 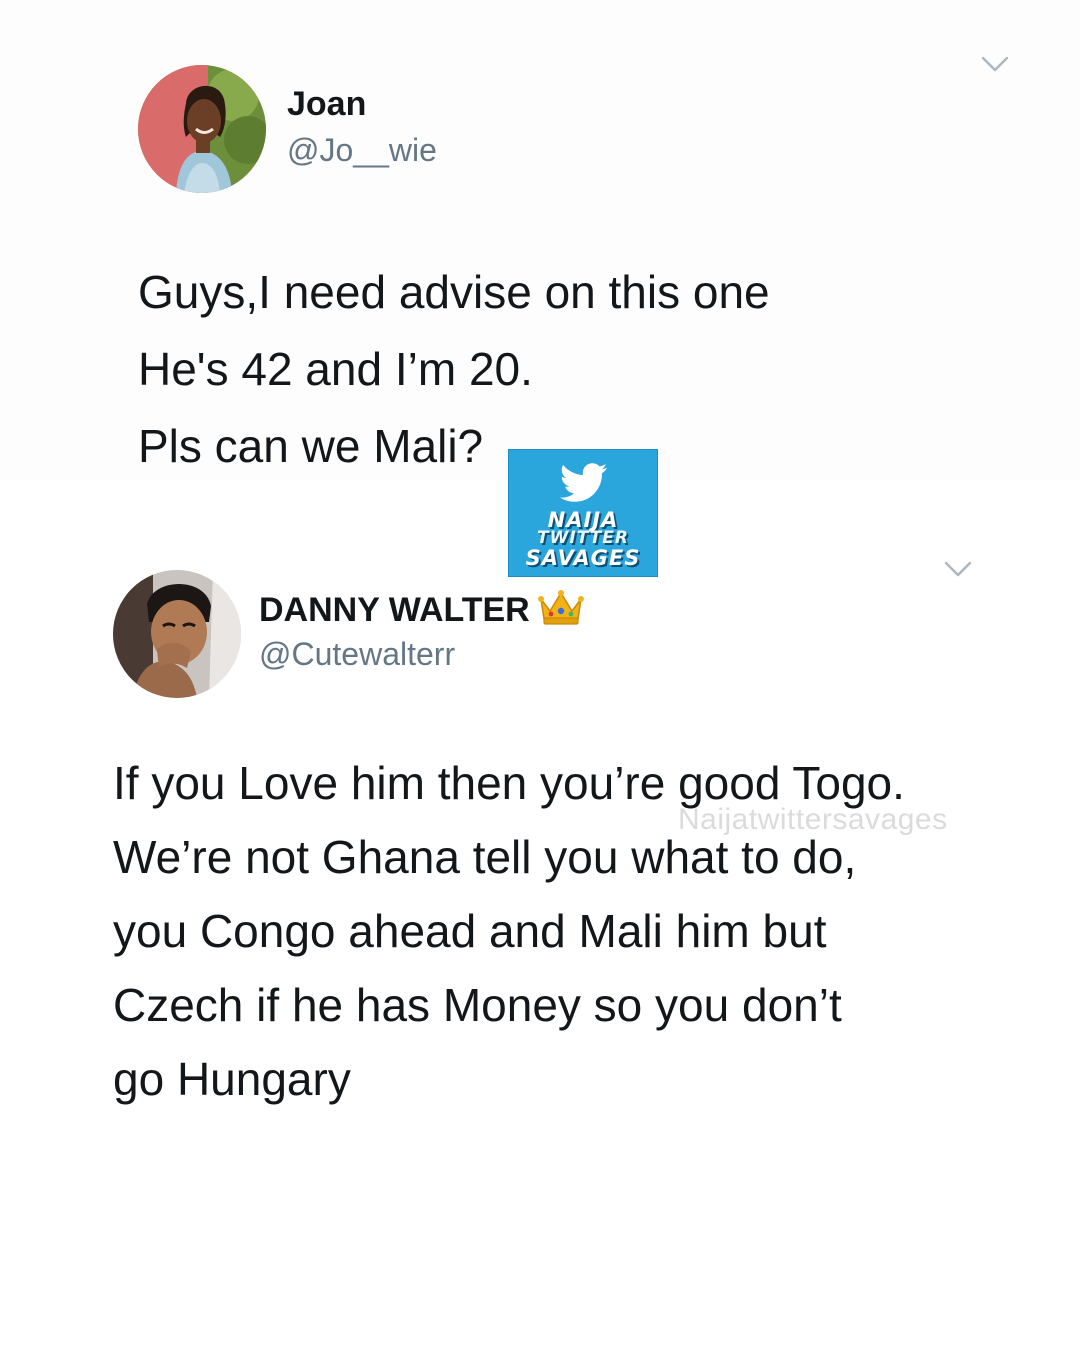 I want to click on display-name: DANNY WALTER, so click(x=421, y=610).